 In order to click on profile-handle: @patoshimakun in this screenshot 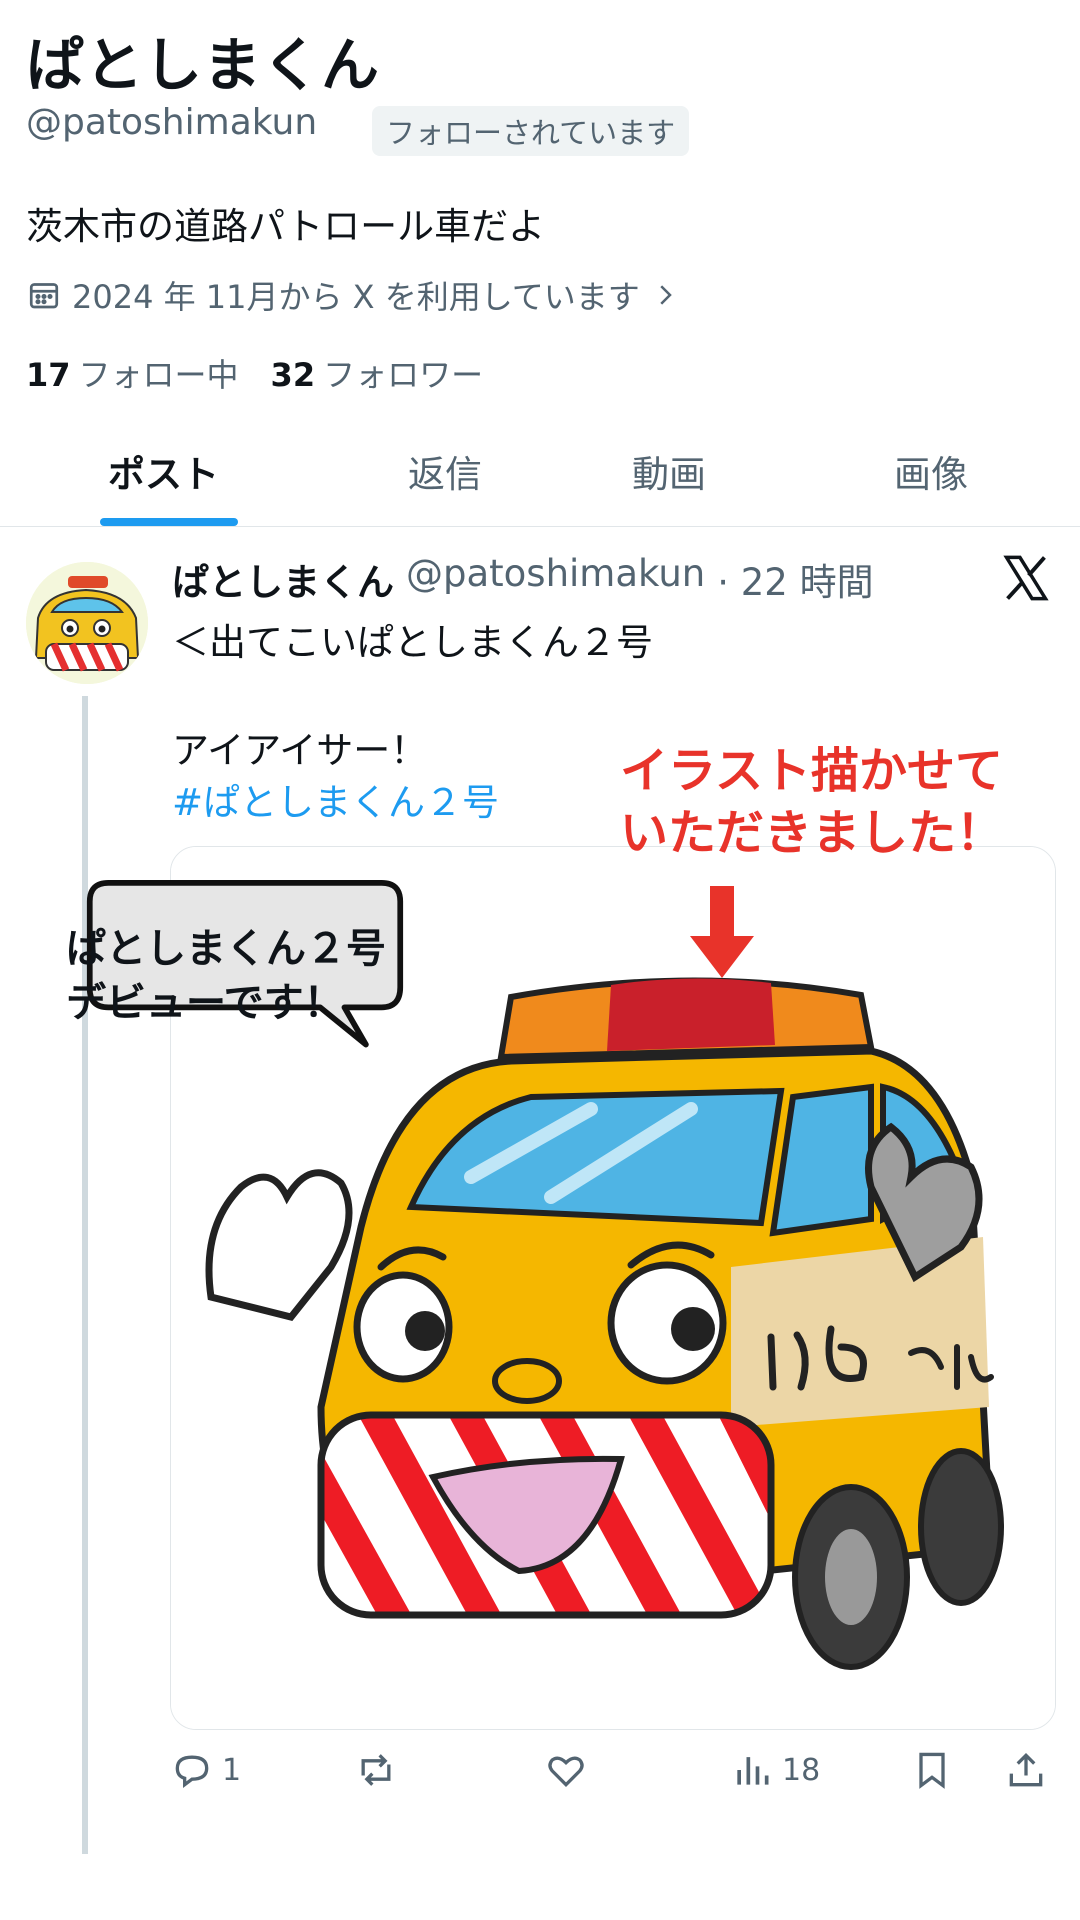, I will do `click(172, 122)`.